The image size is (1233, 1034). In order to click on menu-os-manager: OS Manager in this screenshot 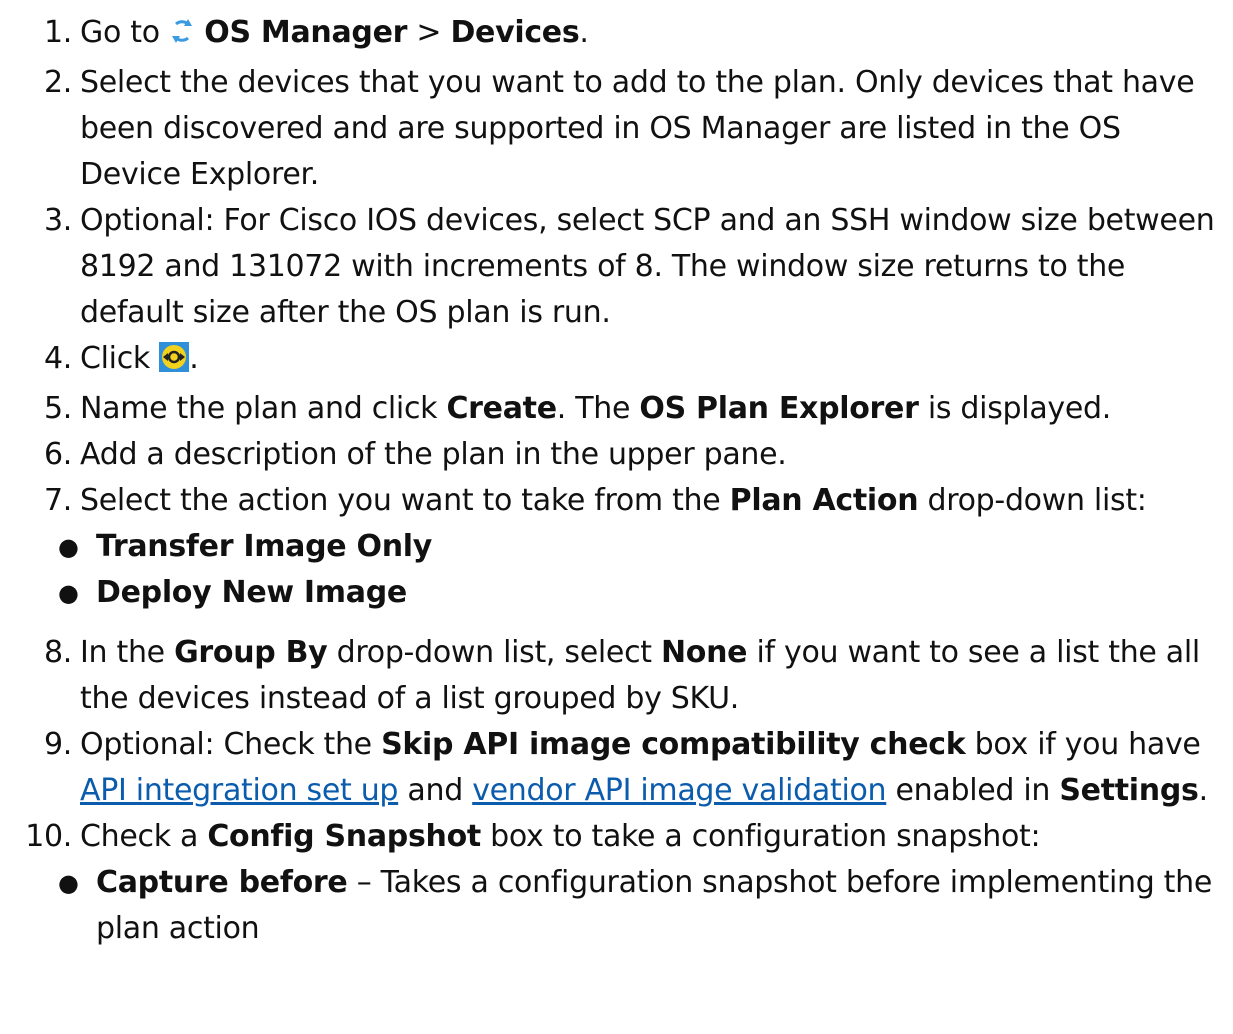, I will do `click(306, 32)`.